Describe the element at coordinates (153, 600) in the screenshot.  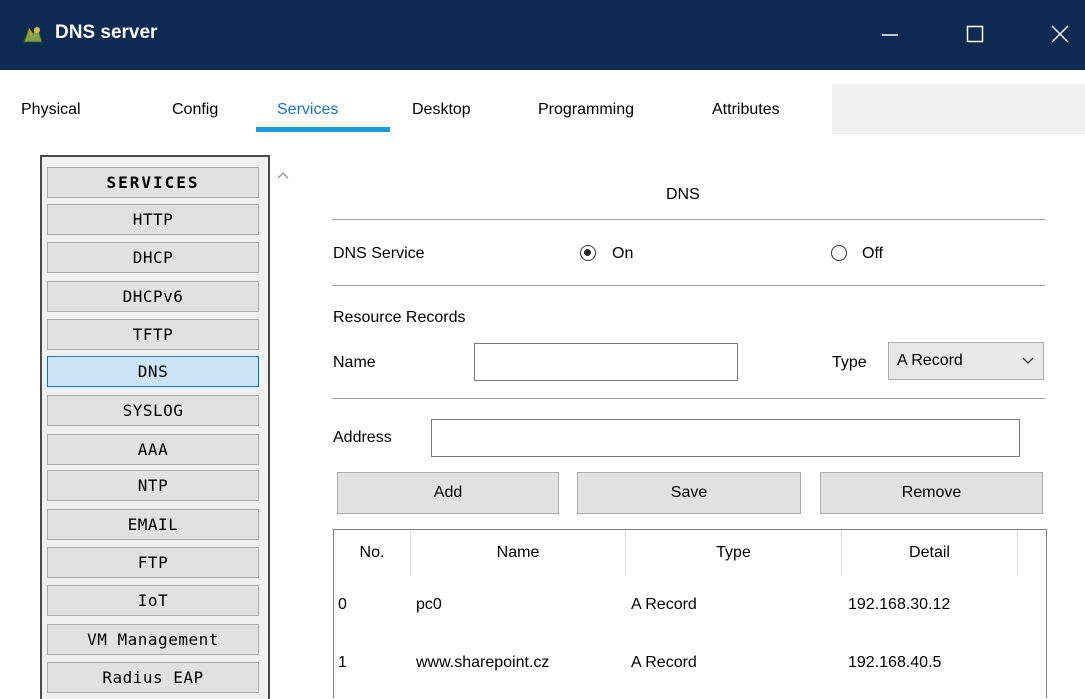
I see `service-item-iot: IoT` at that location.